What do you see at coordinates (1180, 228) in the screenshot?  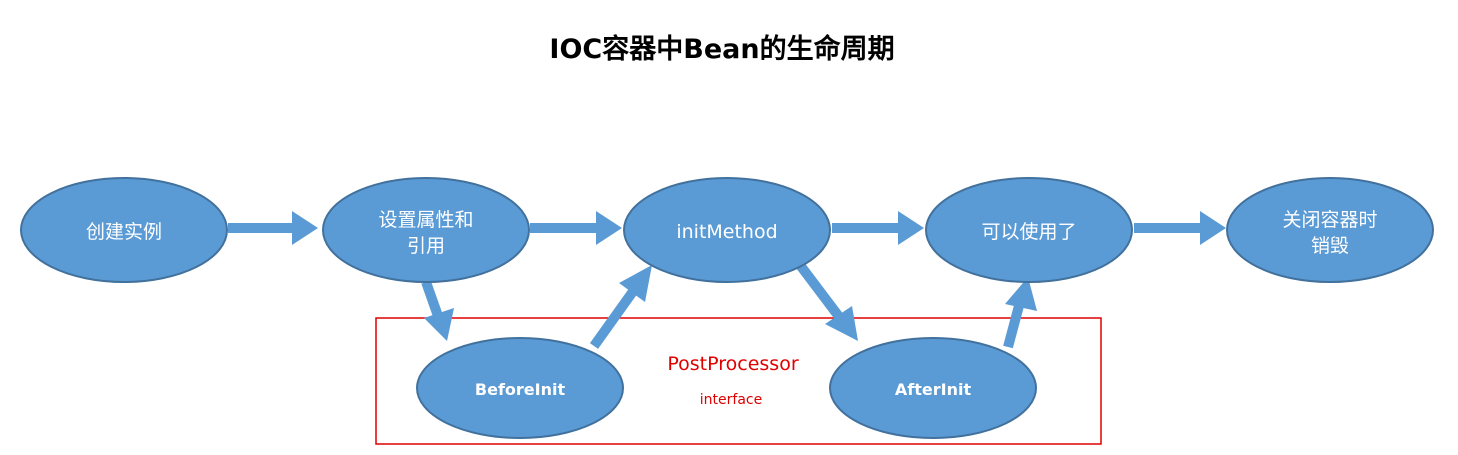 I see `arrow-usable-to-destroy` at bounding box center [1180, 228].